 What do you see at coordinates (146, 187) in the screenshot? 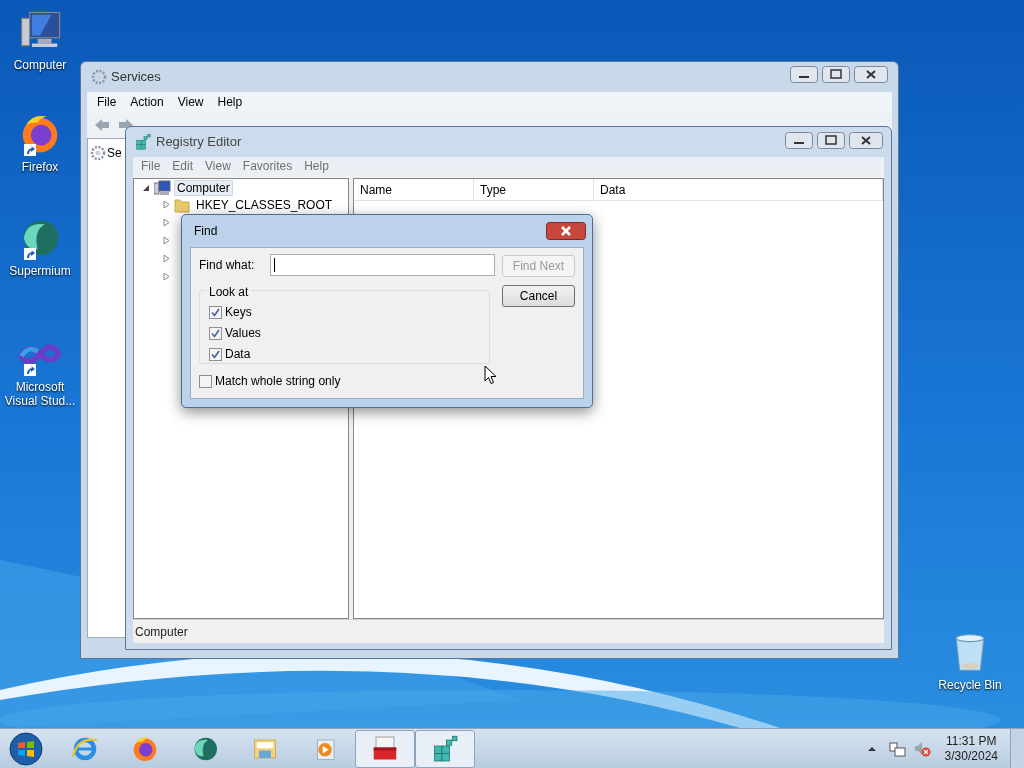
I see `collapse-arrow-icon` at bounding box center [146, 187].